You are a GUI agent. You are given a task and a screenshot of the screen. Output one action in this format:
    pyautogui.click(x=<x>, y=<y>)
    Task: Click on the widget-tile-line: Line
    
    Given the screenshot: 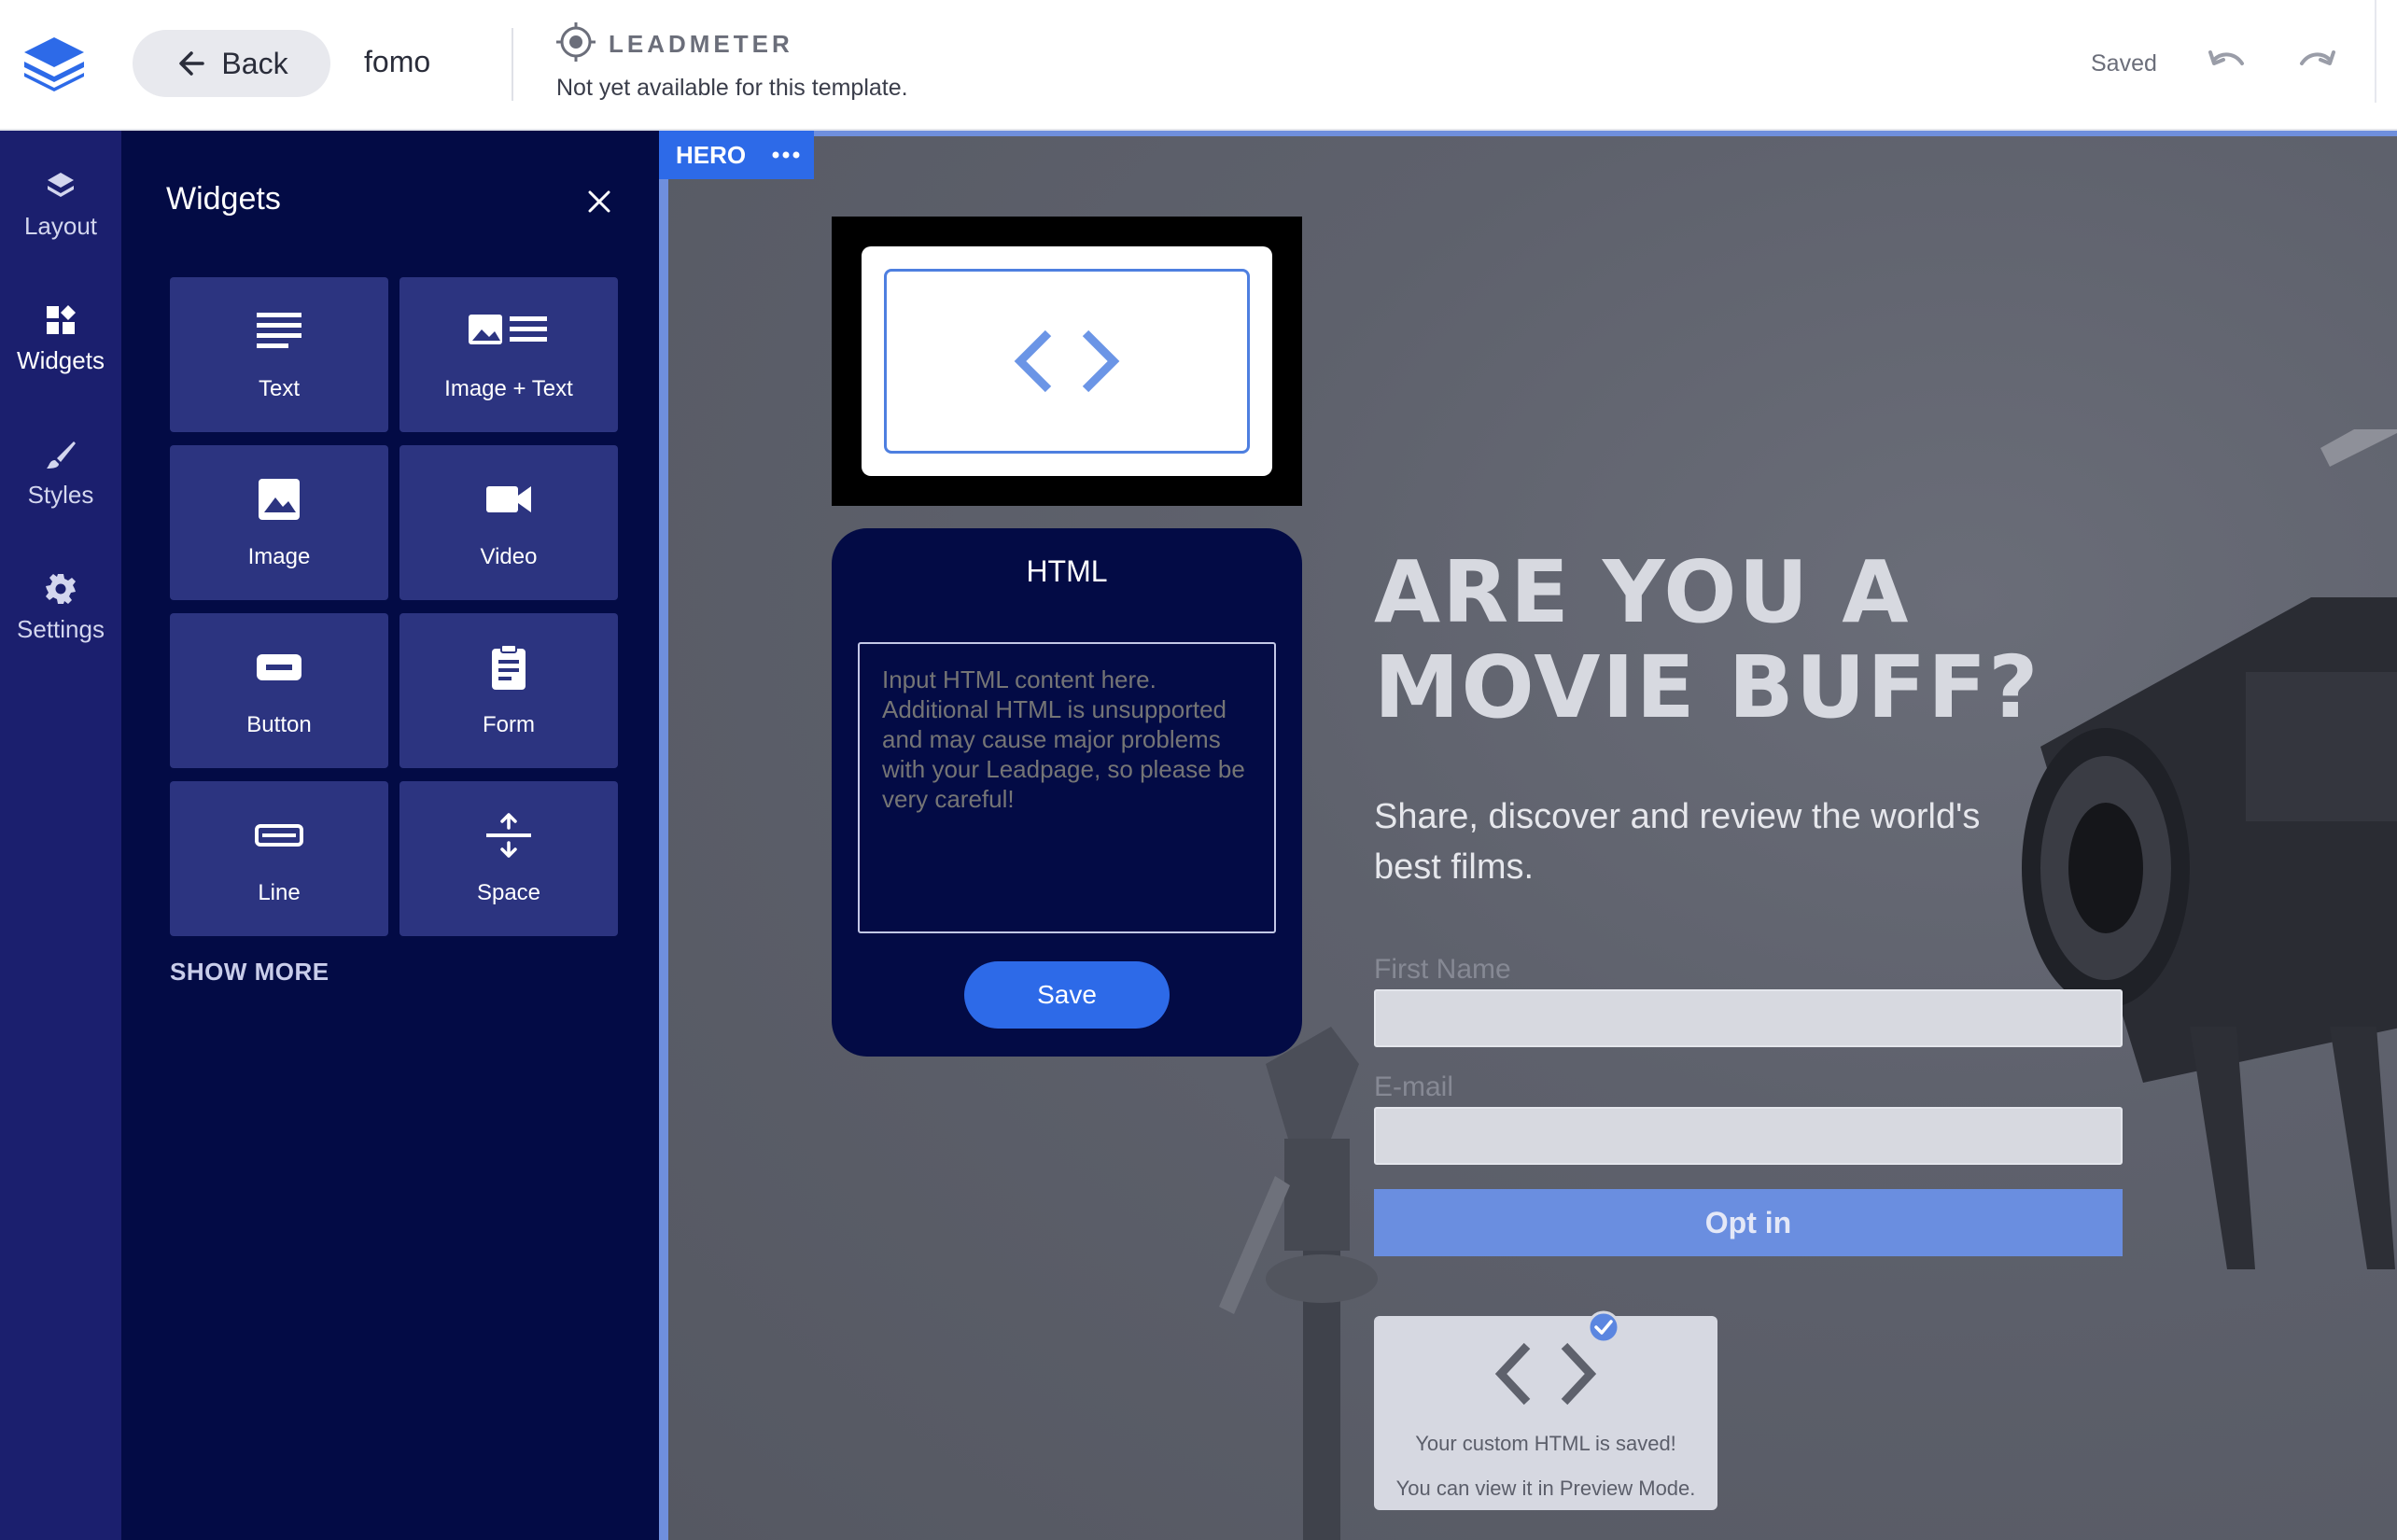 What is the action you would take?
    pyautogui.click(x=279, y=858)
    